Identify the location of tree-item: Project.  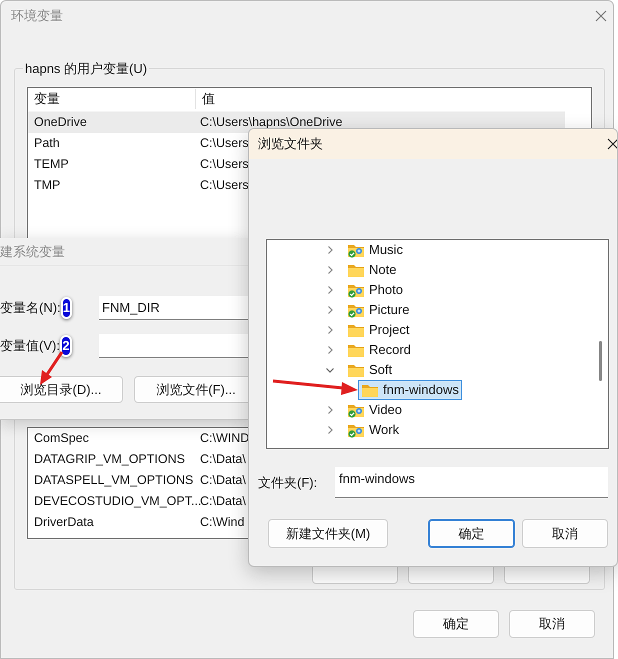
(378, 330).